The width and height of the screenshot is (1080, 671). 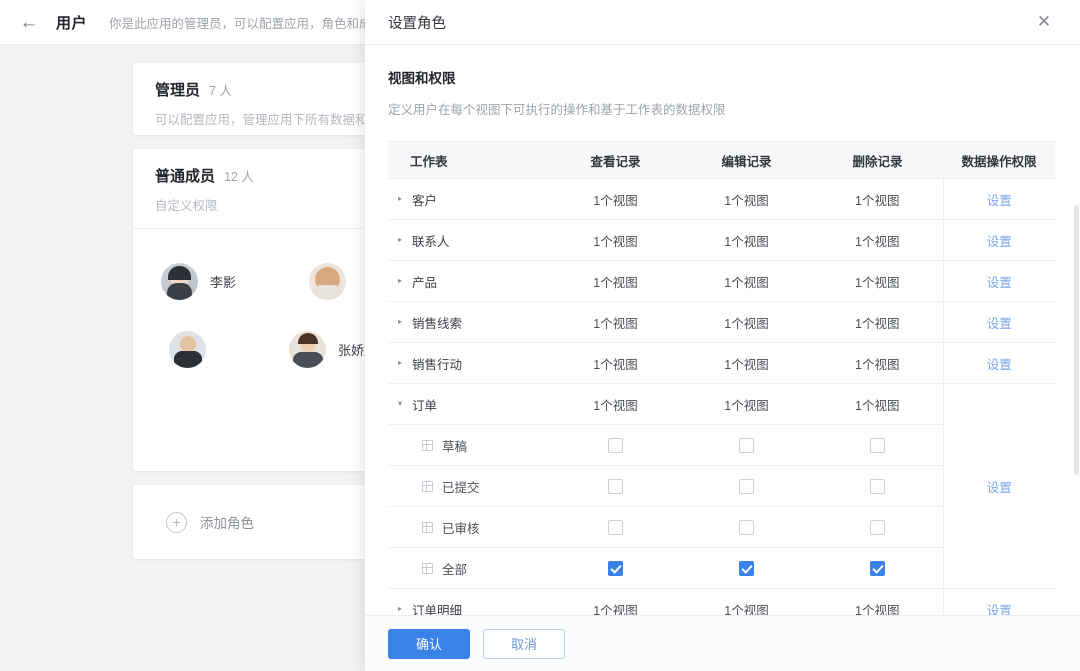 What do you see at coordinates (461, 528) in the screenshot?
I see `view-name: 已审核` at bounding box center [461, 528].